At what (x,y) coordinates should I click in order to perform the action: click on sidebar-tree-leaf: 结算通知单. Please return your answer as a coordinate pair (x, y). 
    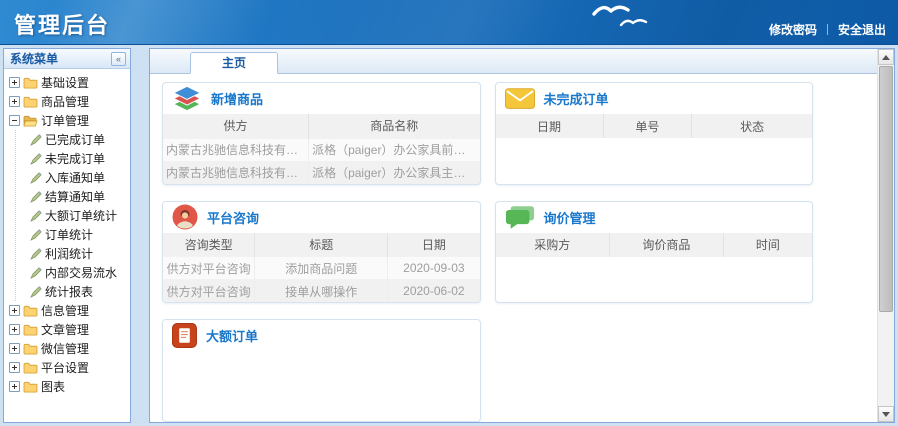
    Looking at the image, I should click on (73, 196).